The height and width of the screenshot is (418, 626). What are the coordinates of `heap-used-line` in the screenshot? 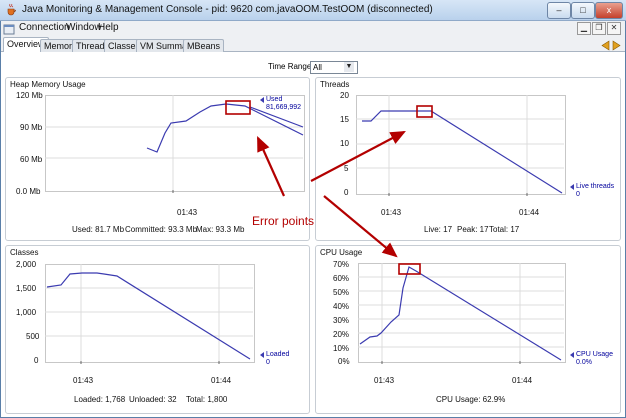 It's located at (225, 128).